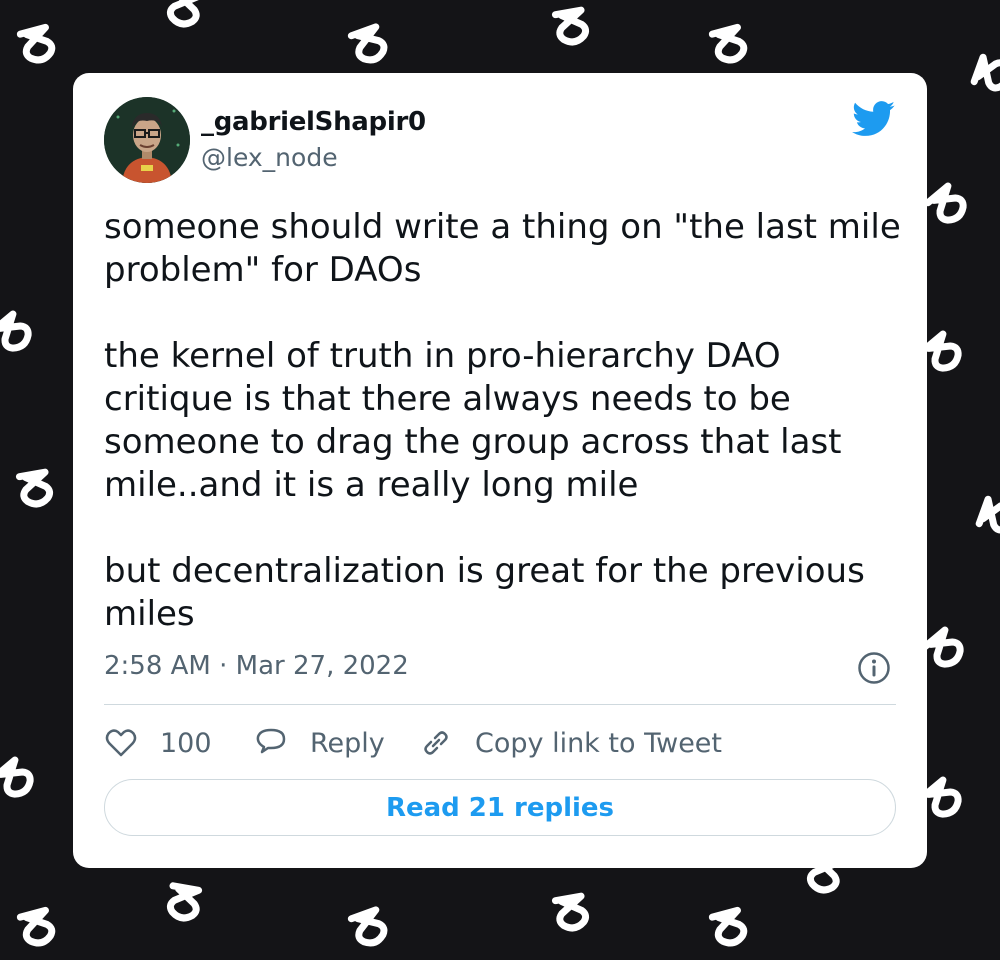  What do you see at coordinates (500, 807) in the screenshot?
I see `read-replies-button: Read 21 replies` at bounding box center [500, 807].